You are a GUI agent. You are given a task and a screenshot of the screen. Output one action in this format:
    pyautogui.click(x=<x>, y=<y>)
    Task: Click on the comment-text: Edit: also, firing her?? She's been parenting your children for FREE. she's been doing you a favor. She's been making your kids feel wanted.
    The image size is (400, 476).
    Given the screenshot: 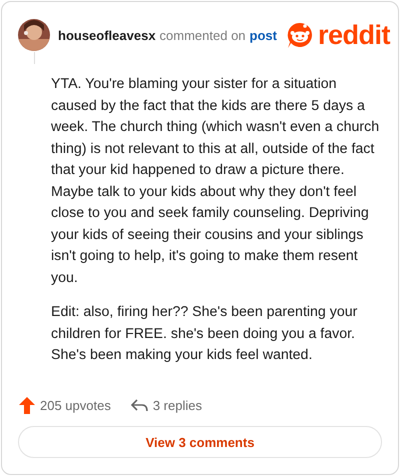 What is the action you would take?
    pyautogui.click(x=204, y=334)
    